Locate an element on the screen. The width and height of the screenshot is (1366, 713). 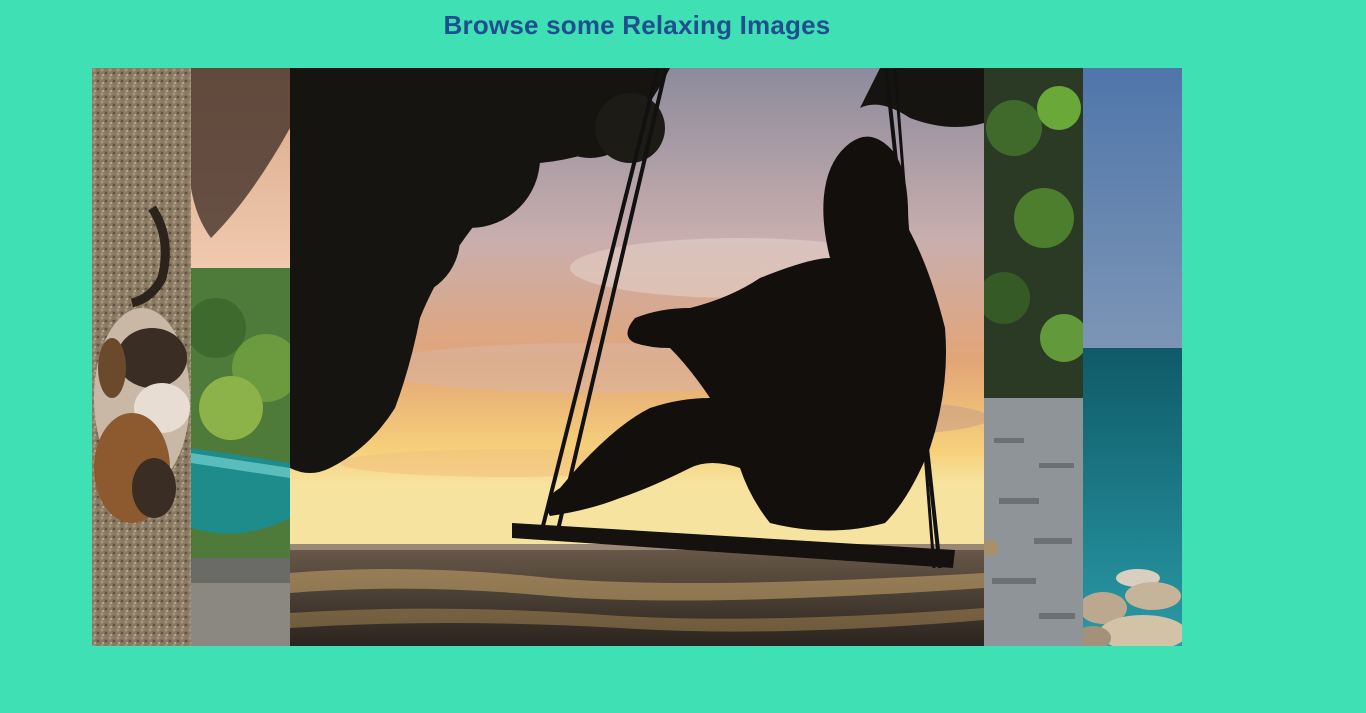
forest-path-image is located at coordinates (1033, 357).